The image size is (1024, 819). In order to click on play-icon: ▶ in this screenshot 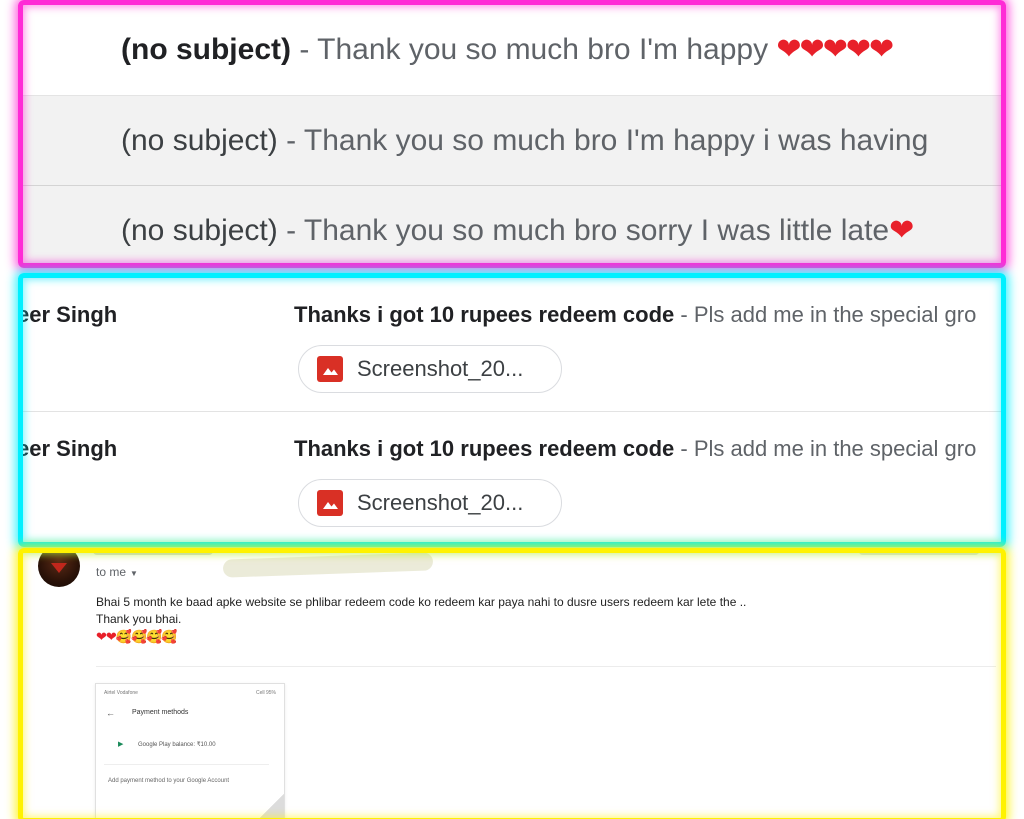, I will do `click(121, 744)`.